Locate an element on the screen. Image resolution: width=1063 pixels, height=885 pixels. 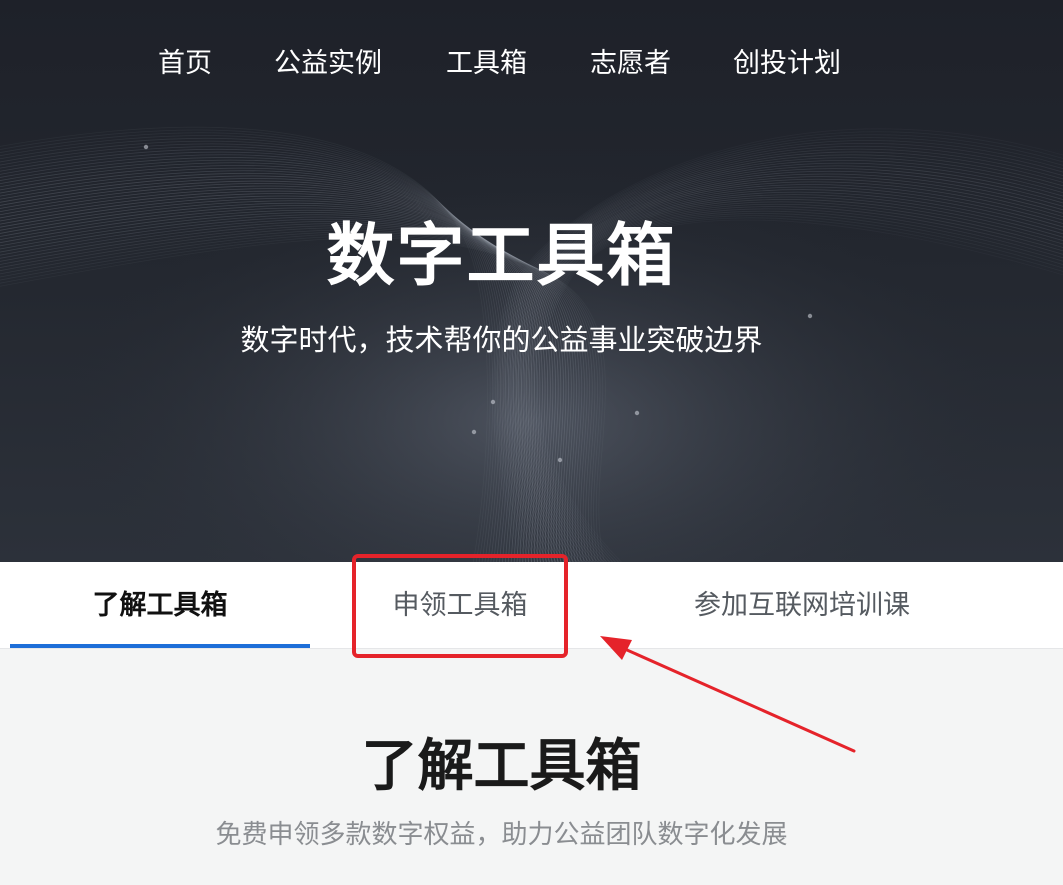
tab-internet-training: 参加互联网培训课 is located at coordinates (802, 605).